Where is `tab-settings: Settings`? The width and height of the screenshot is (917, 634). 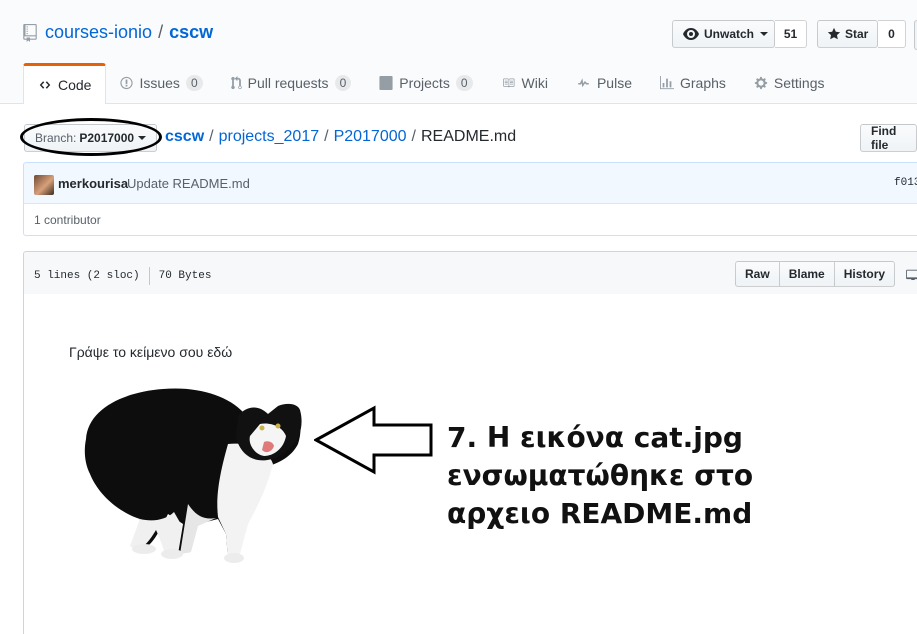
tab-settings: Settings is located at coordinates (789, 83).